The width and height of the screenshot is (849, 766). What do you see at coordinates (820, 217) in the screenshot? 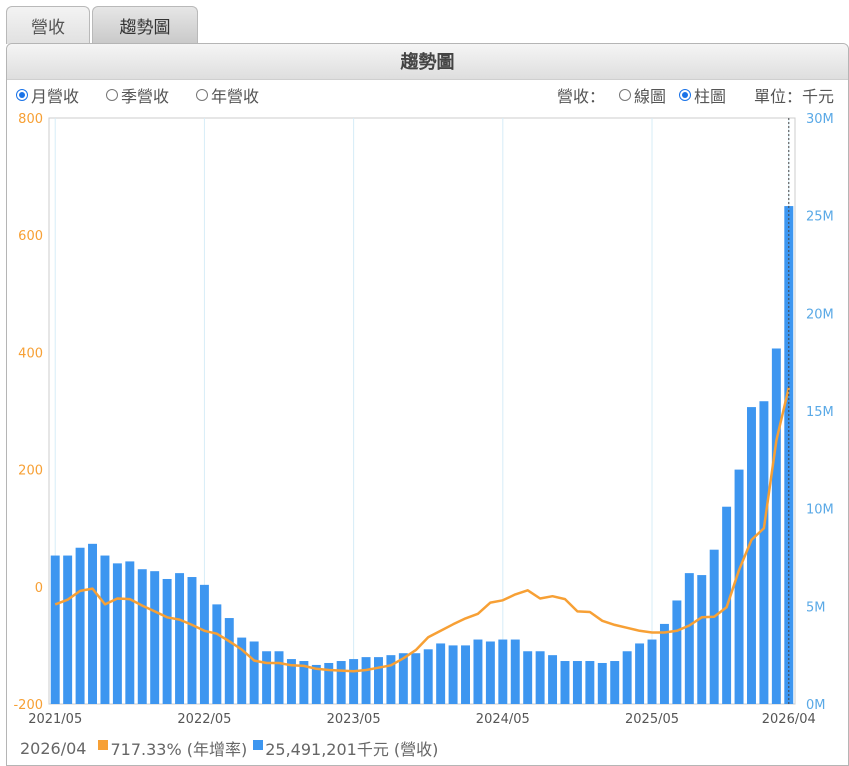
I see `right-y-tick-label: 25M` at bounding box center [820, 217].